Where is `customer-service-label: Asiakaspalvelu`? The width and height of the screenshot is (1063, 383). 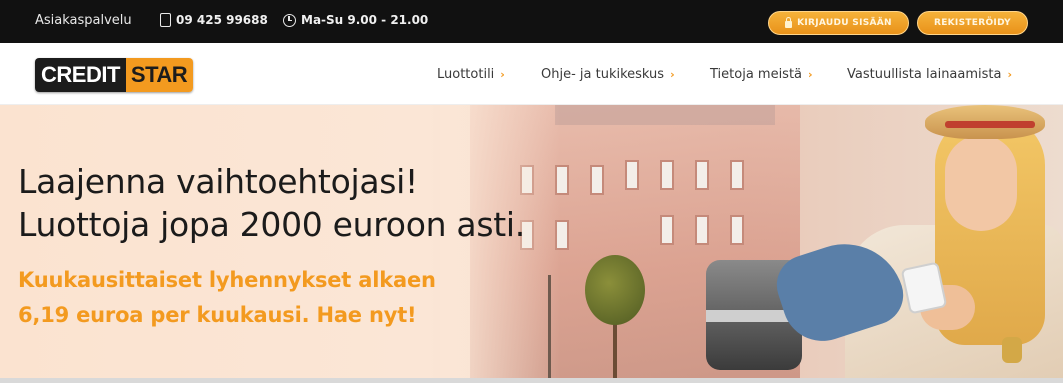 customer-service-label: Asiakaspalvelu is located at coordinates (83, 20).